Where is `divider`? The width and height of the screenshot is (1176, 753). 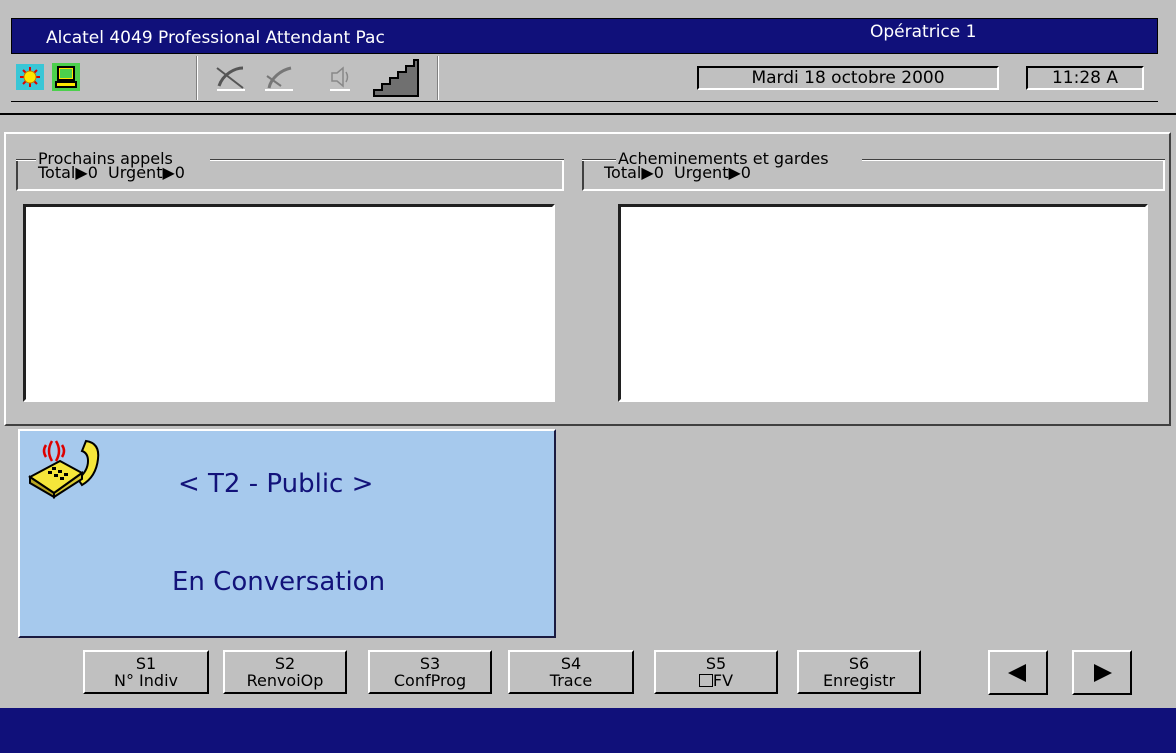 divider is located at coordinates (588, 114).